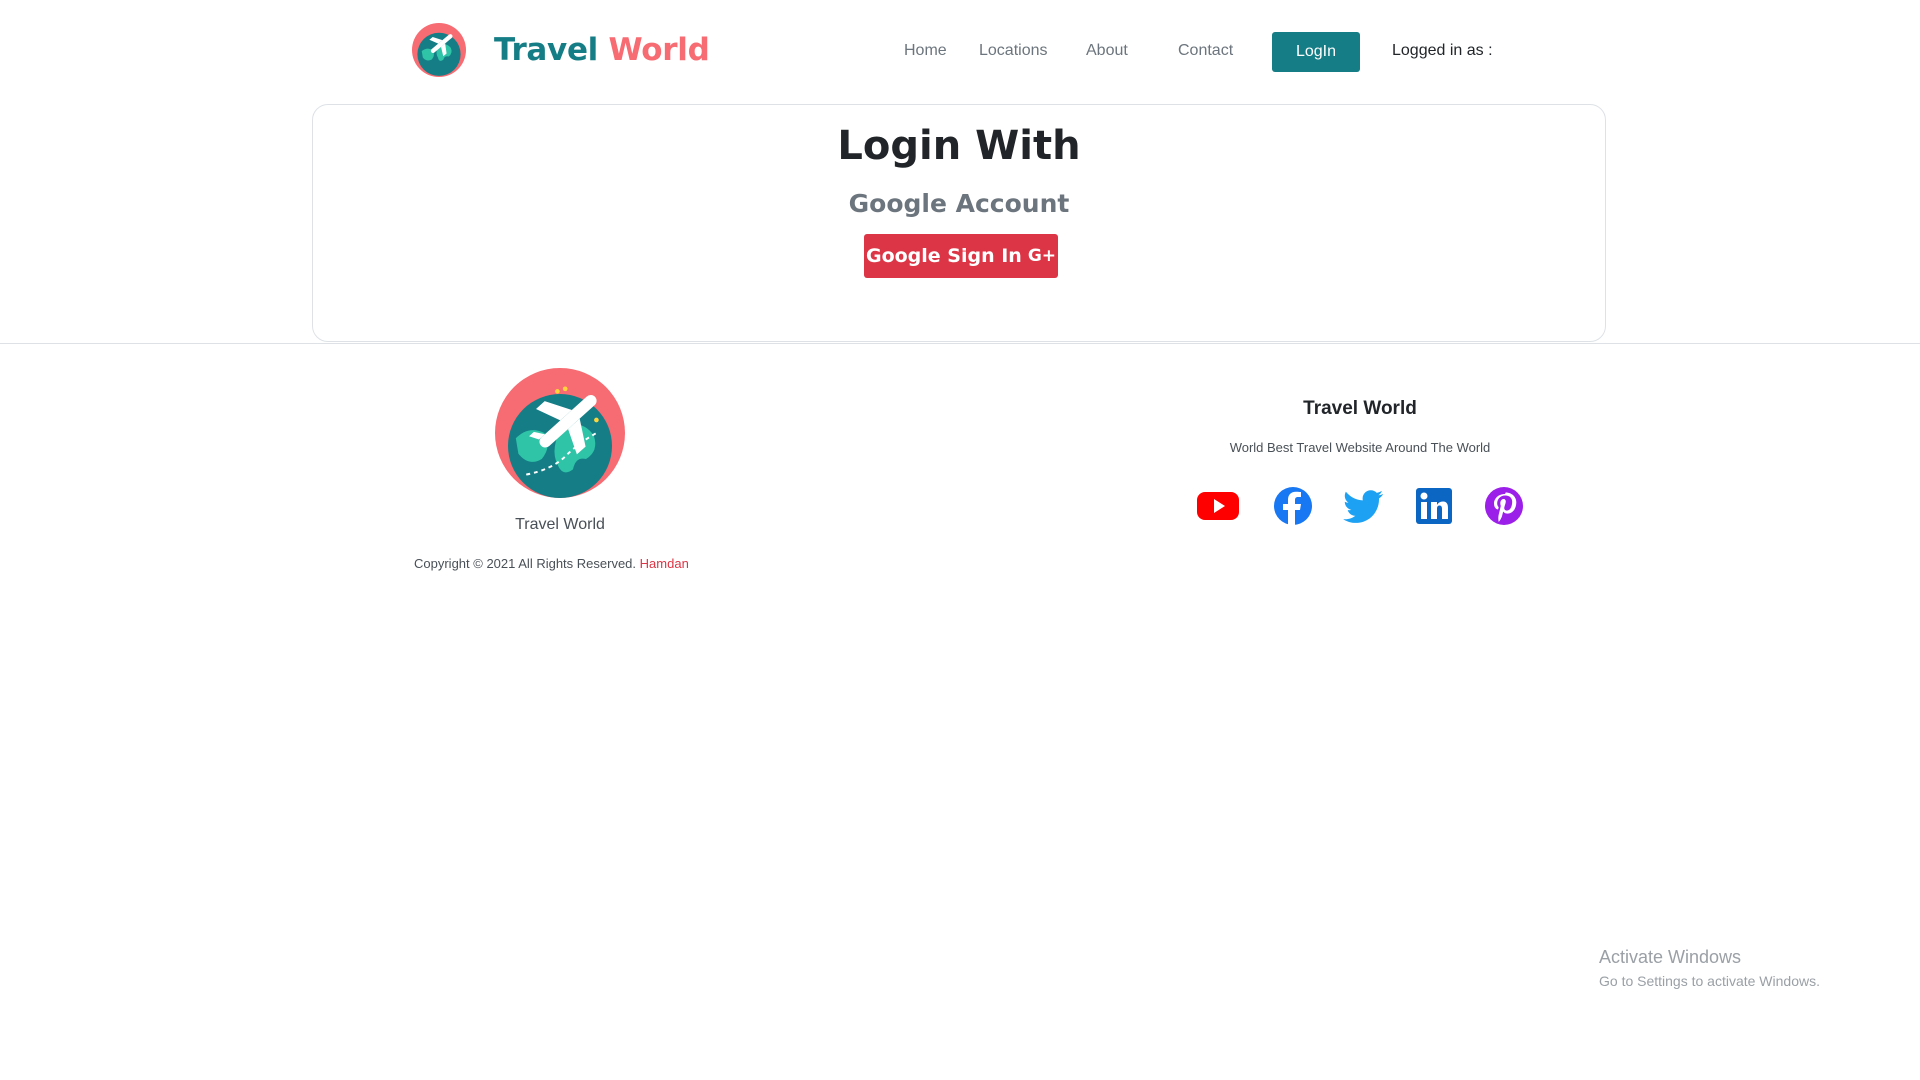 The image size is (1920, 1080). Describe the element at coordinates (959, 146) in the screenshot. I see `login-title: Login With` at that location.